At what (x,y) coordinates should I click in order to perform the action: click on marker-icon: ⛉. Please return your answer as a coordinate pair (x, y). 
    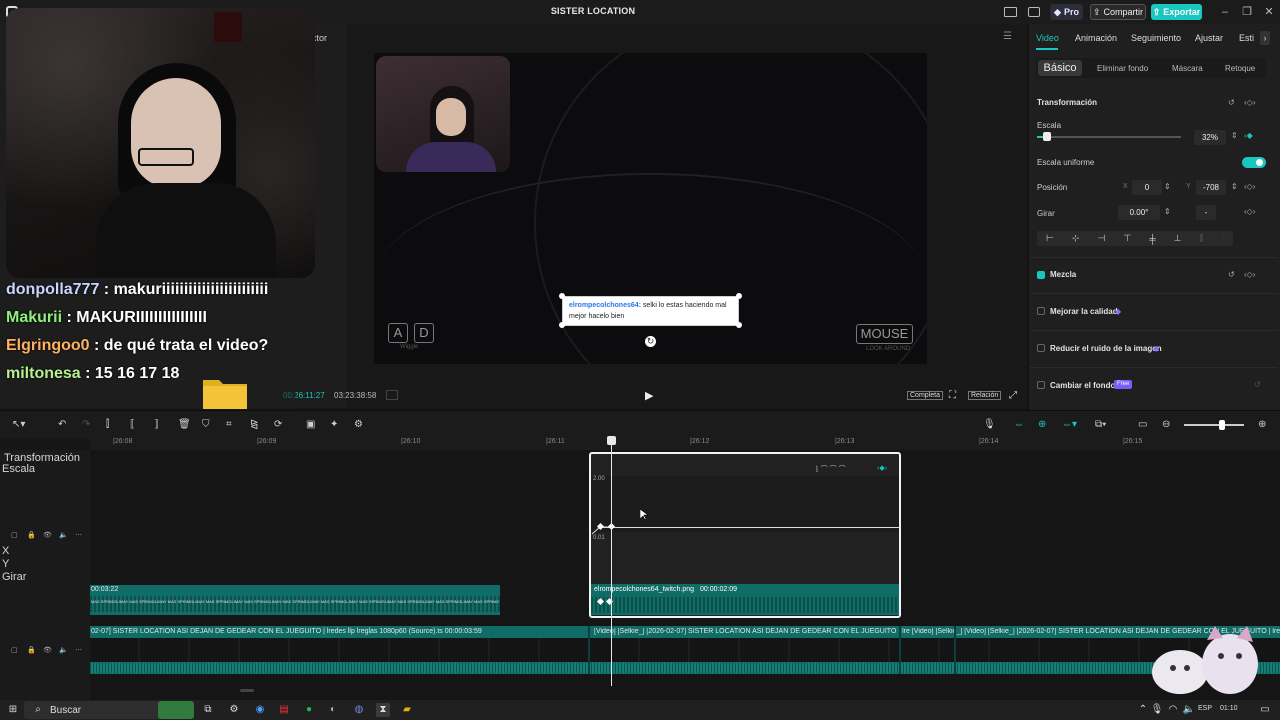
    Looking at the image, I should click on (206, 424).